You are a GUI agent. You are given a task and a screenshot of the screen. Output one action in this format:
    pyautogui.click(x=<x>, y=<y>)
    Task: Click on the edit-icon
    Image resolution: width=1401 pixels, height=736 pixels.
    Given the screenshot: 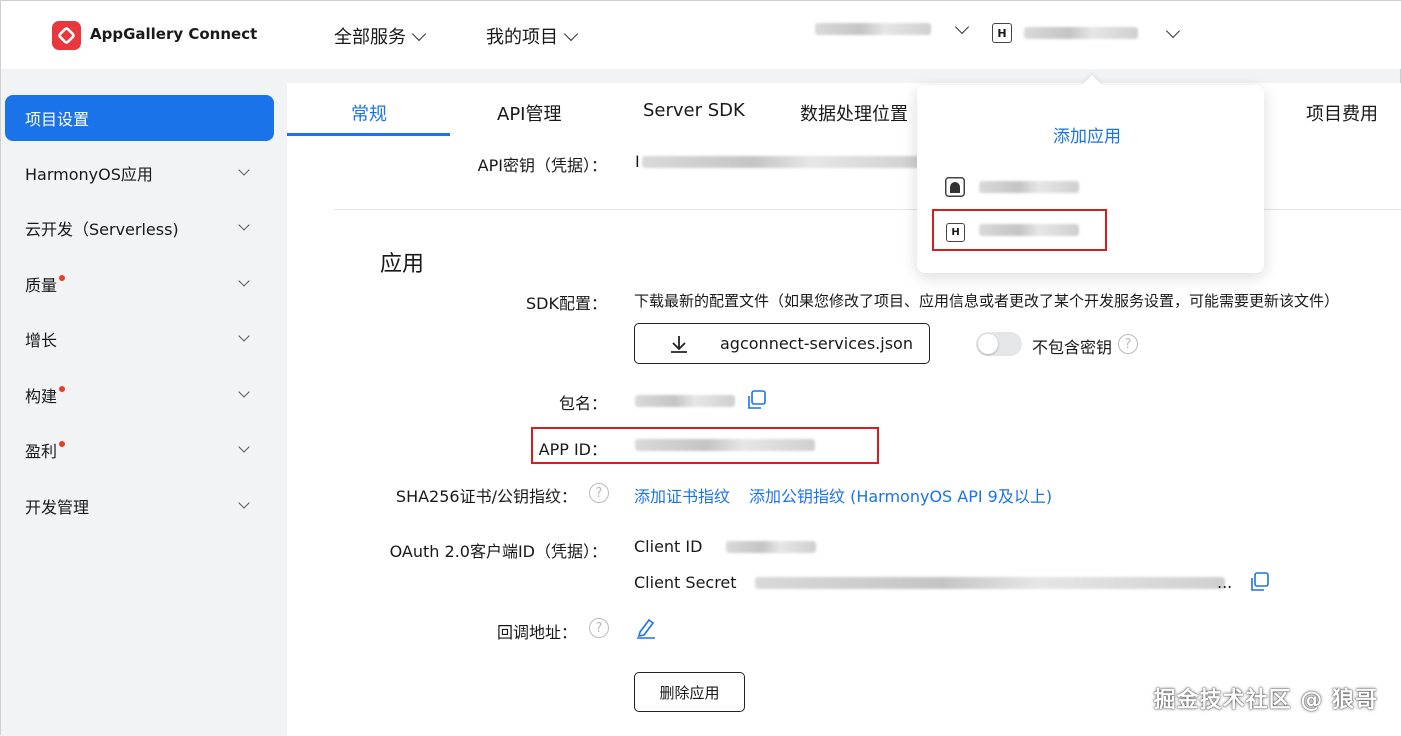 What is the action you would take?
    pyautogui.click(x=646, y=628)
    